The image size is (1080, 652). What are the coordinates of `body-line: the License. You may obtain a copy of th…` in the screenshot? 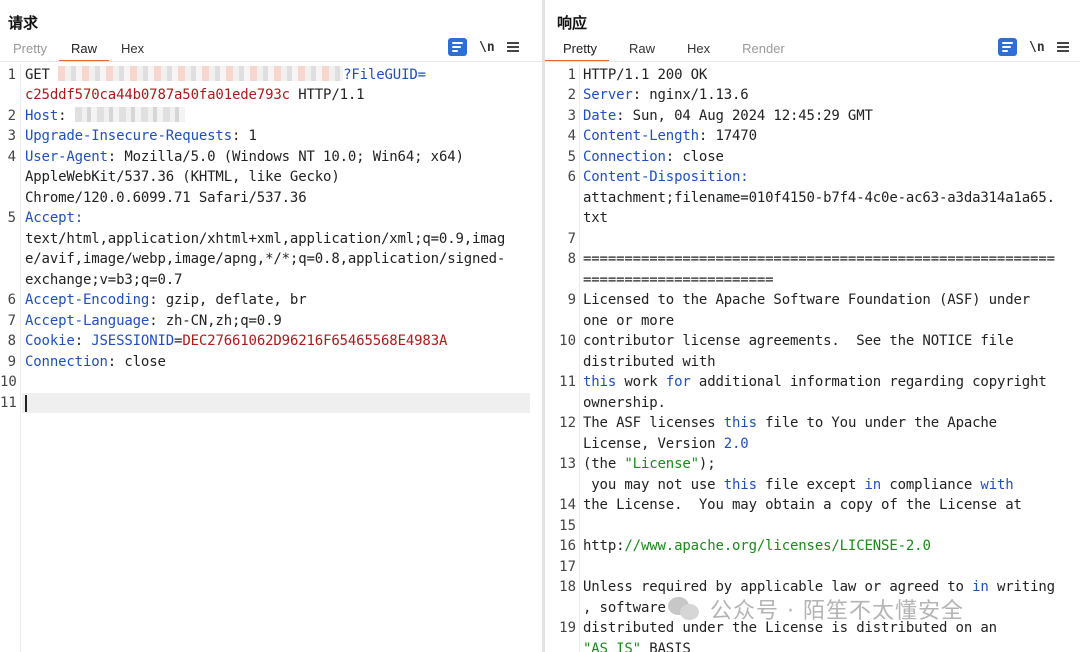 It's located at (802, 505).